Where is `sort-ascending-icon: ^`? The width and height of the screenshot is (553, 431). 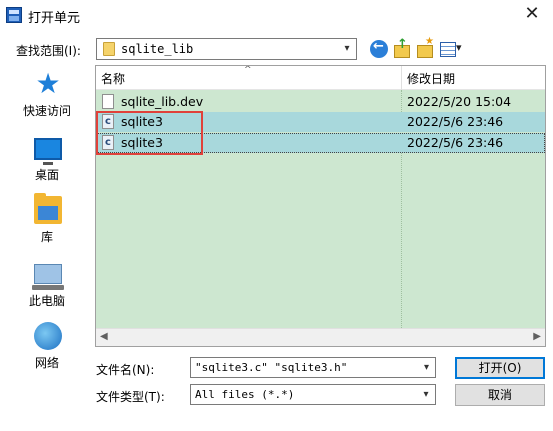 sort-ascending-icon: ^ is located at coordinates (248, 70).